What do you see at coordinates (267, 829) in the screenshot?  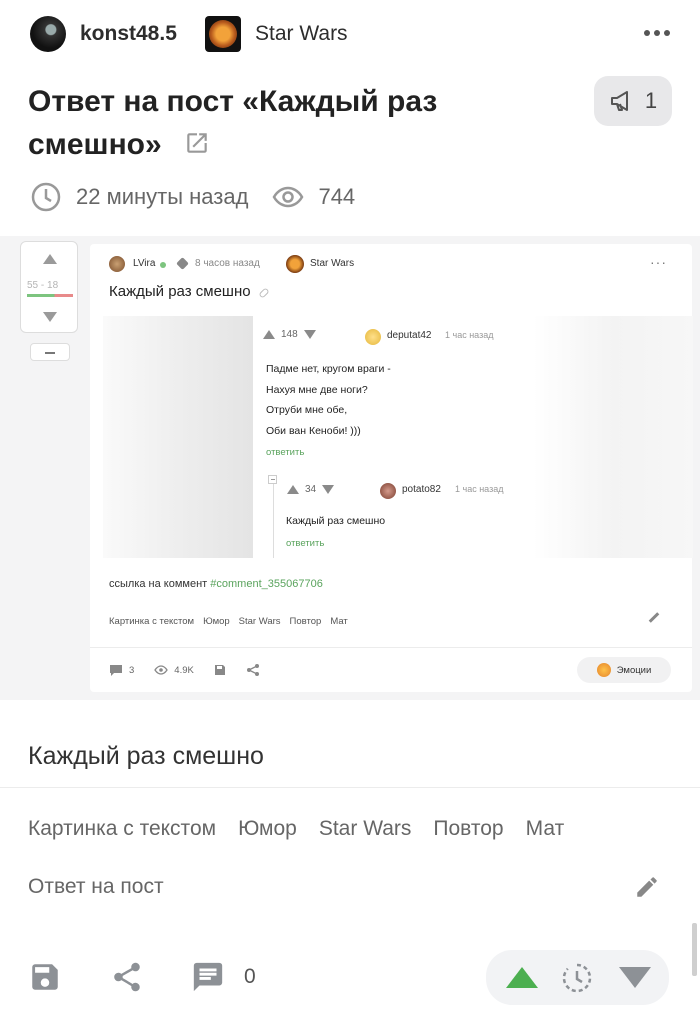 I see `tag-humor: Юмор` at bounding box center [267, 829].